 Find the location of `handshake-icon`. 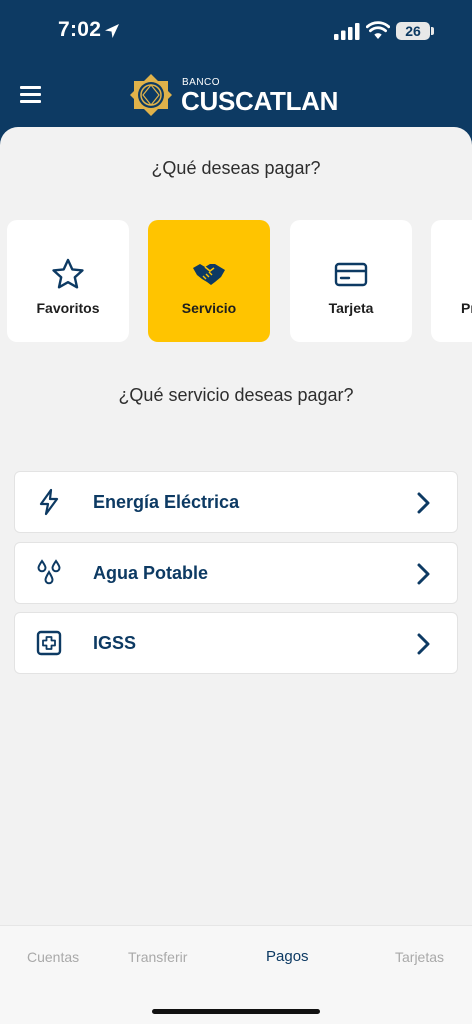

handshake-icon is located at coordinates (209, 274).